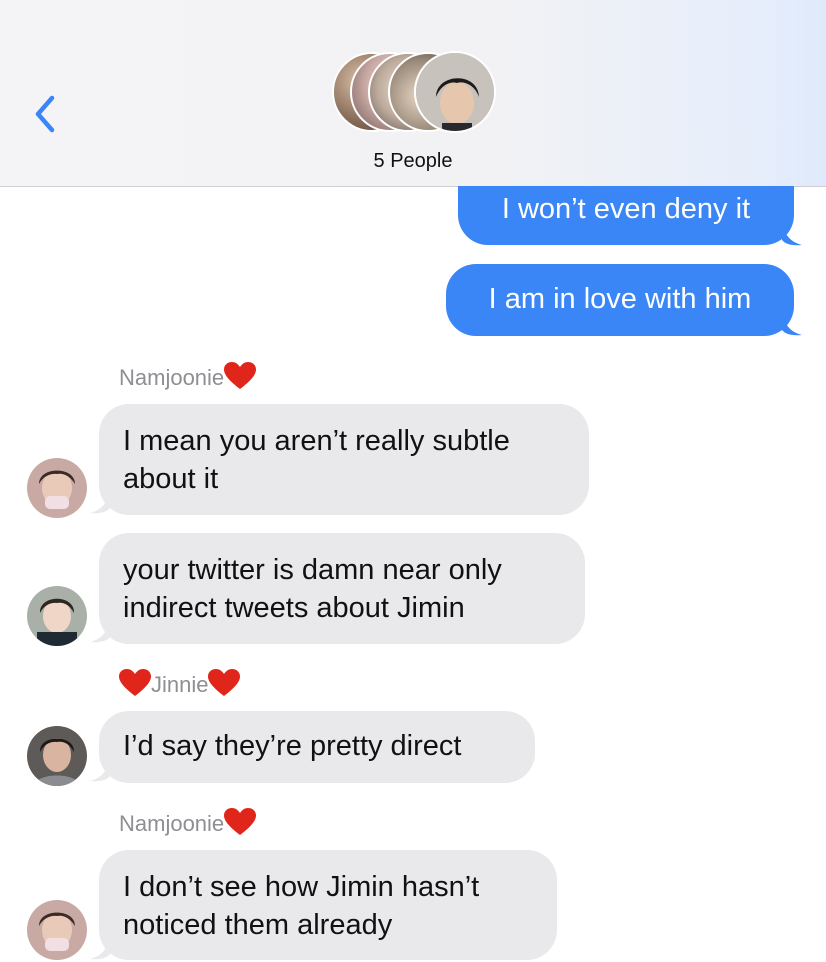 The image size is (826, 962). I want to click on sender-name-label: Jinnie, so click(180, 684).